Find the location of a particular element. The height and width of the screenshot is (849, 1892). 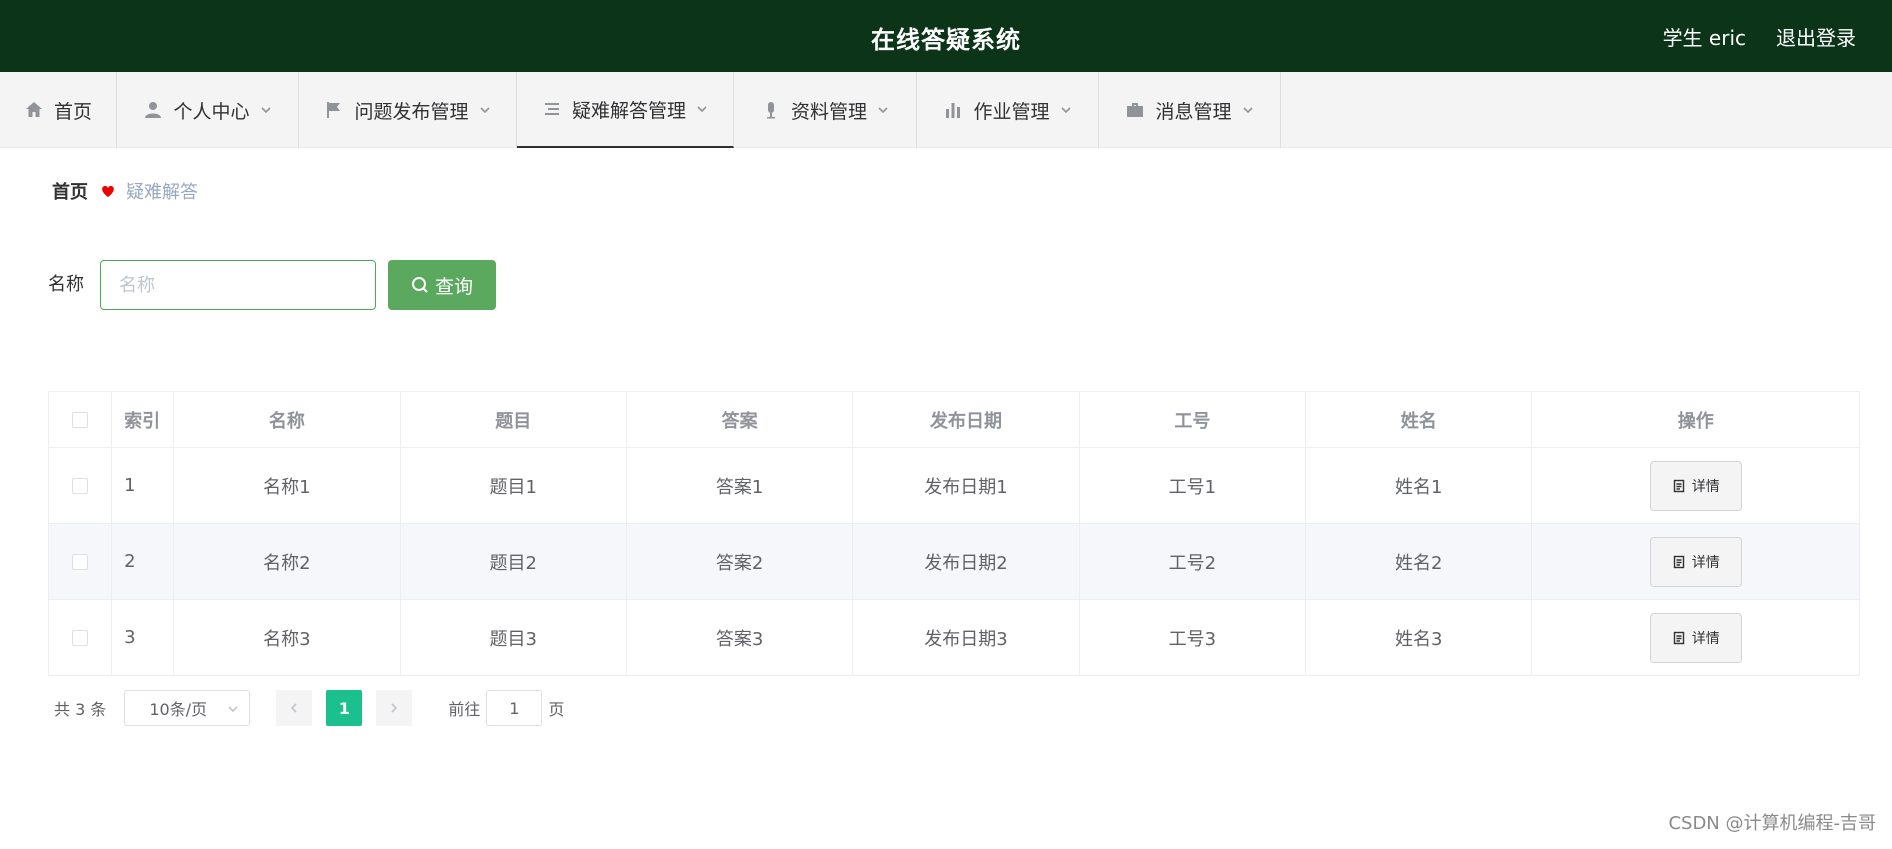

nav-item-homework: 作业管理 is located at coordinates (1008, 110).